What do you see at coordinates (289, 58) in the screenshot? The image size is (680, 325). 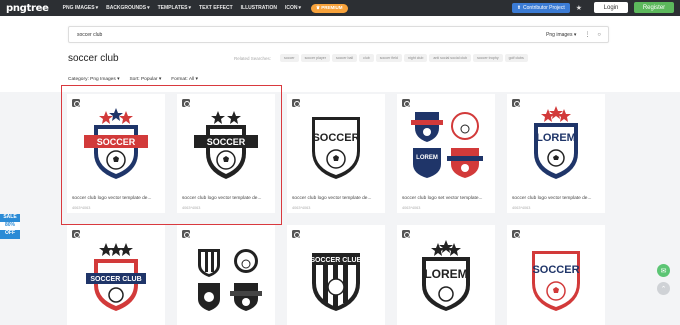 I see `related-tag: soccer` at bounding box center [289, 58].